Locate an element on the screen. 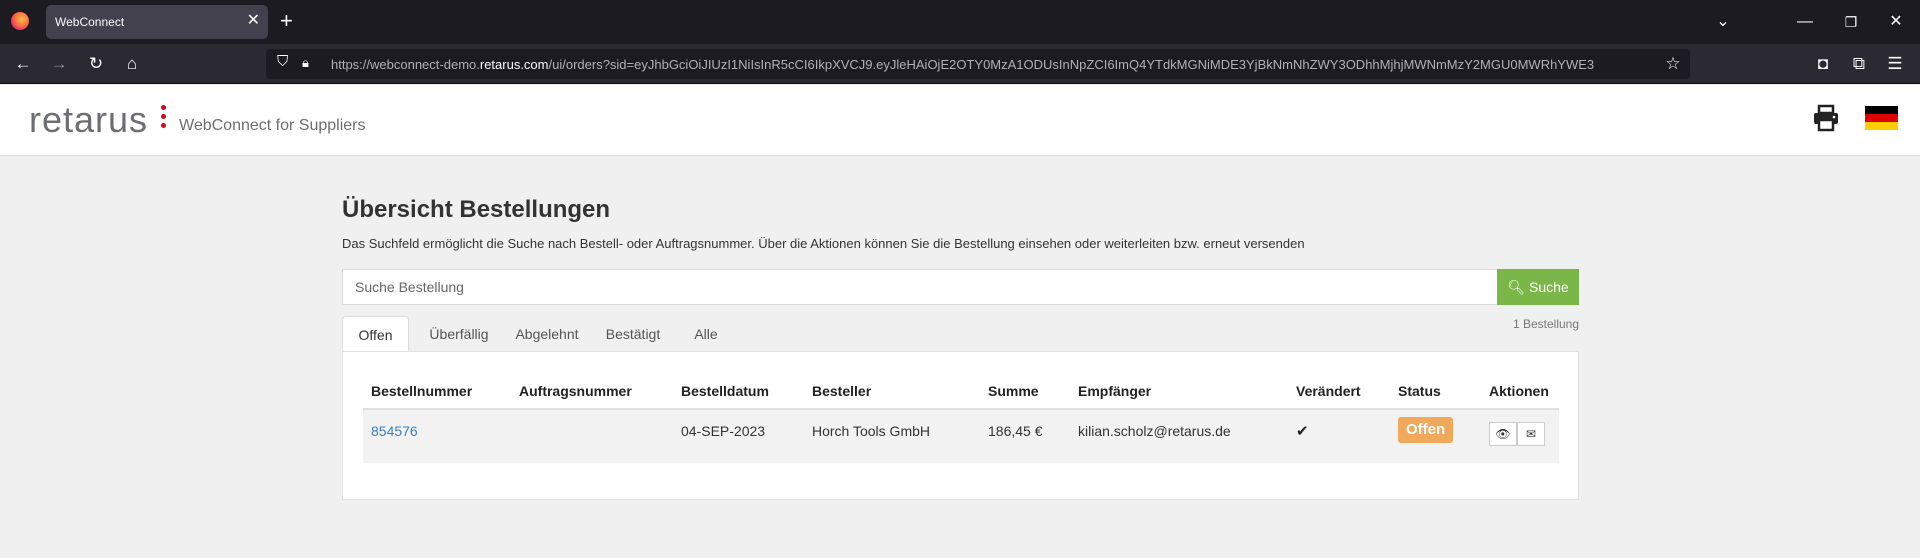 The width and height of the screenshot is (1920, 558). tab-close-icon: ✕ is located at coordinates (253, 21).